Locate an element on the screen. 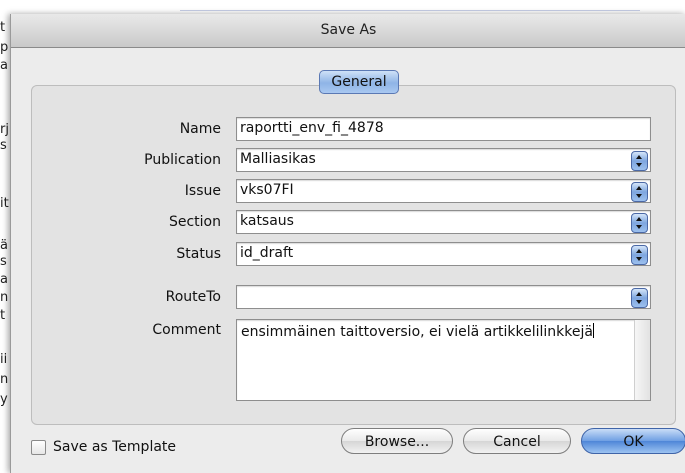 The height and width of the screenshot is (473, 685). issue-value: vks07FI is located at coordinates (267, 190).